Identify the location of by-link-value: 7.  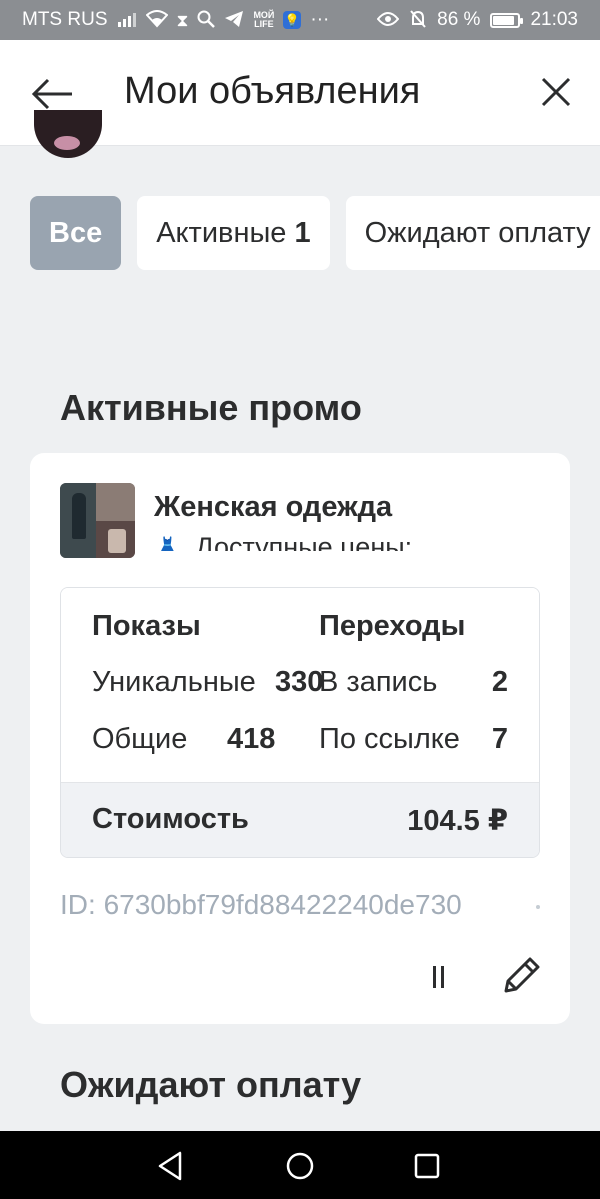
(499, 739).